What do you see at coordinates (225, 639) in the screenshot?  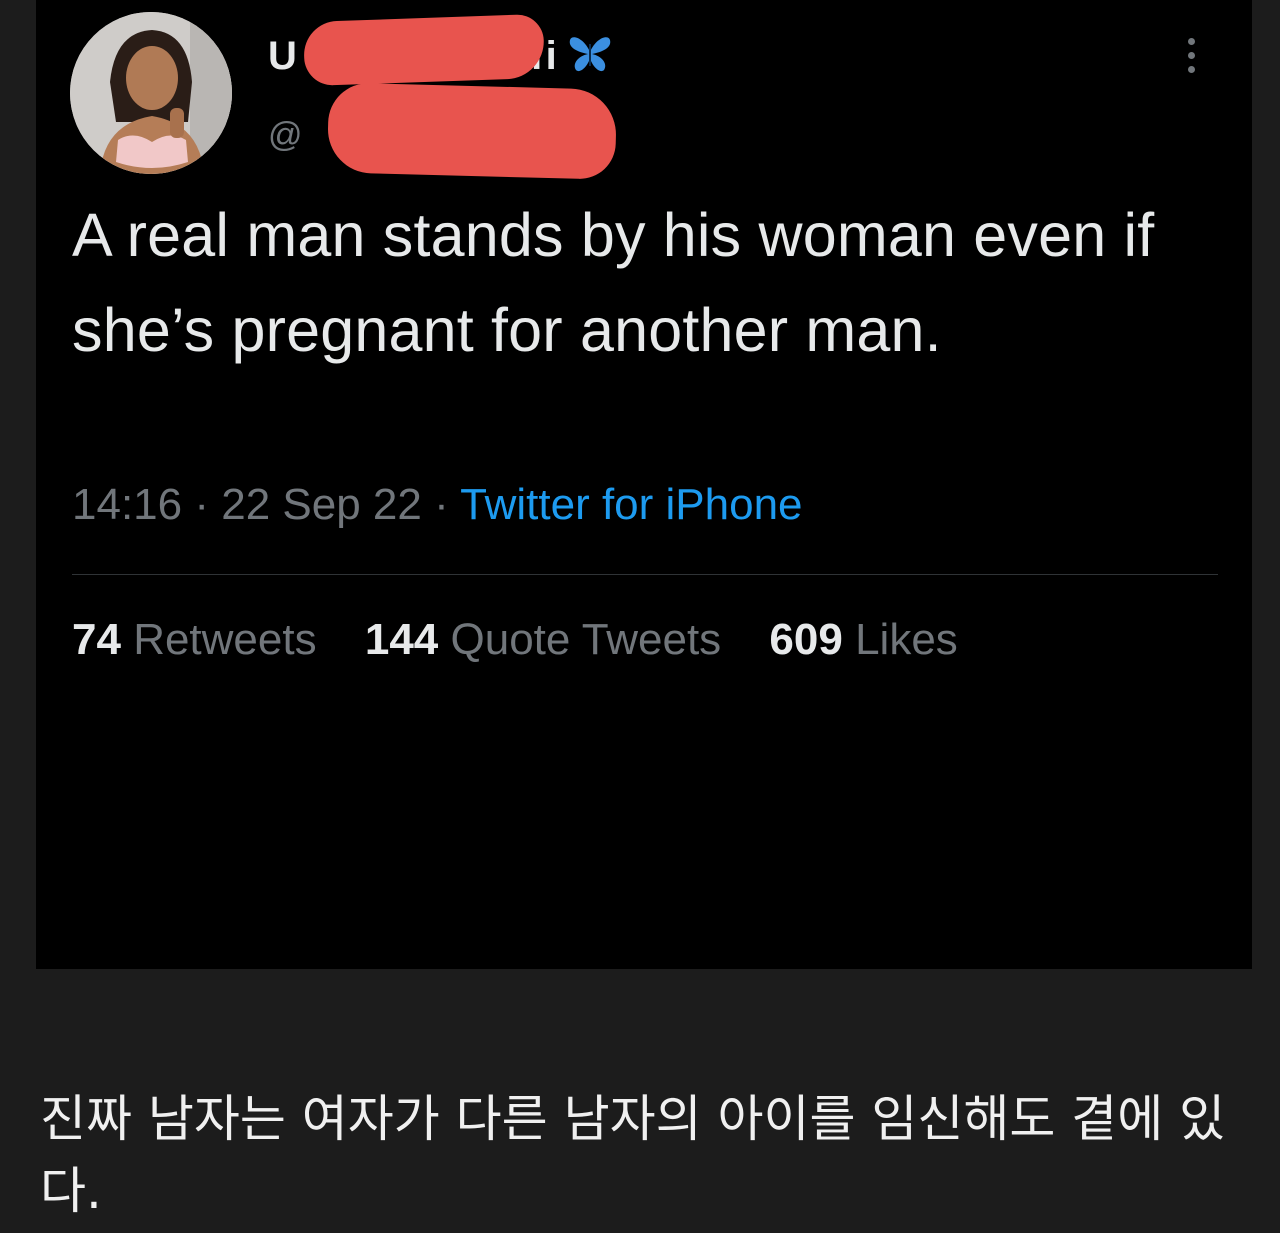 I see `retweets-label: Retweets` at bounding box center [225, 639].